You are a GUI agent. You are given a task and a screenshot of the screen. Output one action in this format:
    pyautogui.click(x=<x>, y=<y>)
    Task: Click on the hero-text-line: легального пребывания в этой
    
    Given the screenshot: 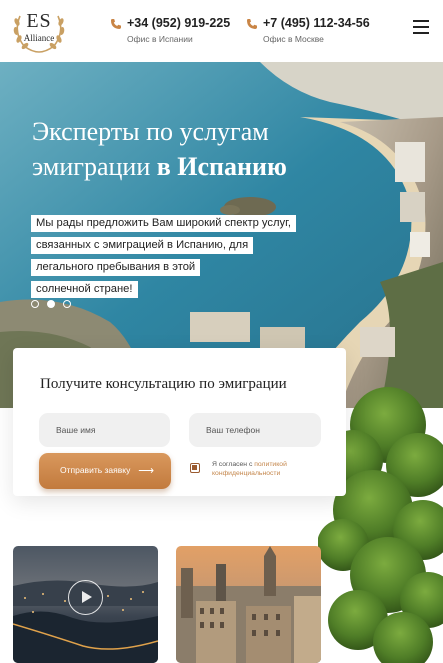 What is the action you would take?
    pyautogui.click(x=116, y=267)
    